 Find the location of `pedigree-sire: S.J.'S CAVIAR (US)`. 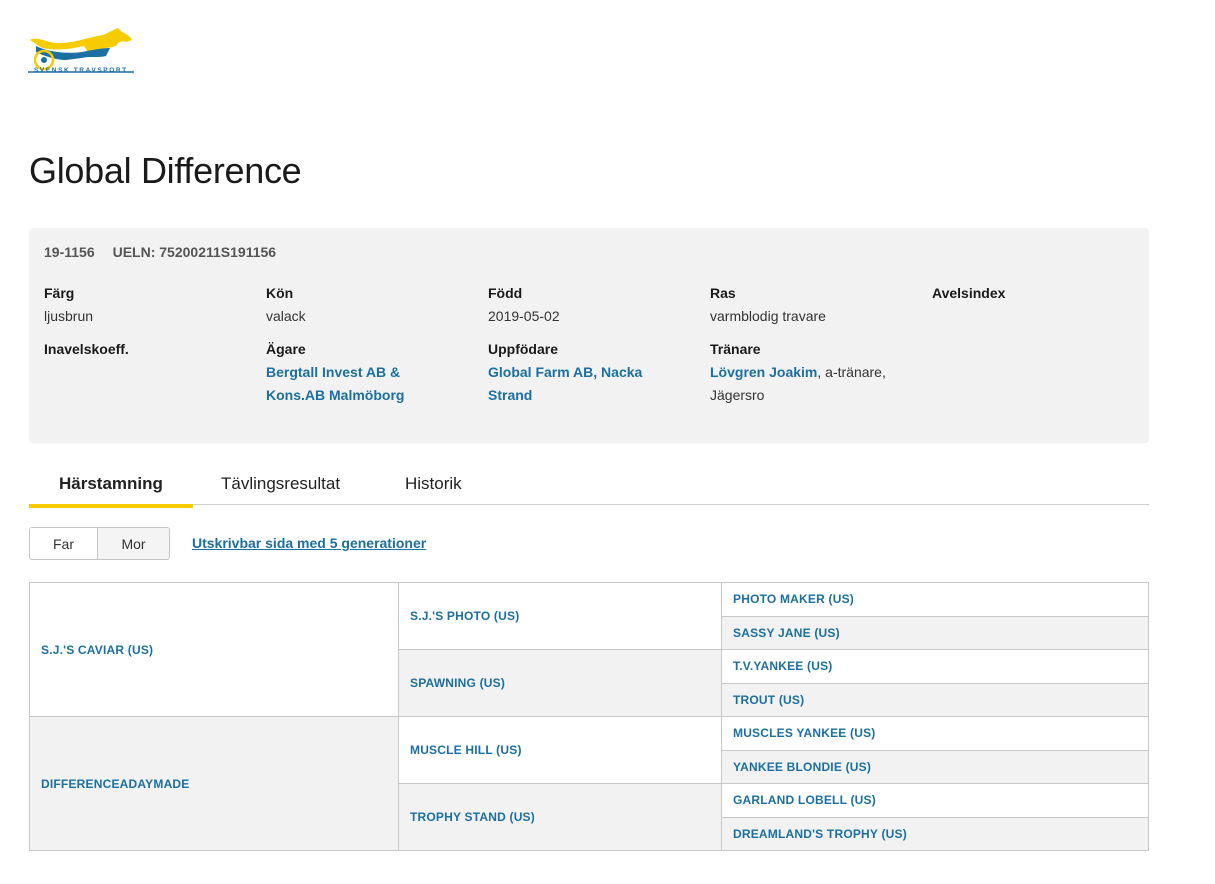

pedigree-sire: S.J.'S CAVIAR (US) is located at coordinates (214, 649).